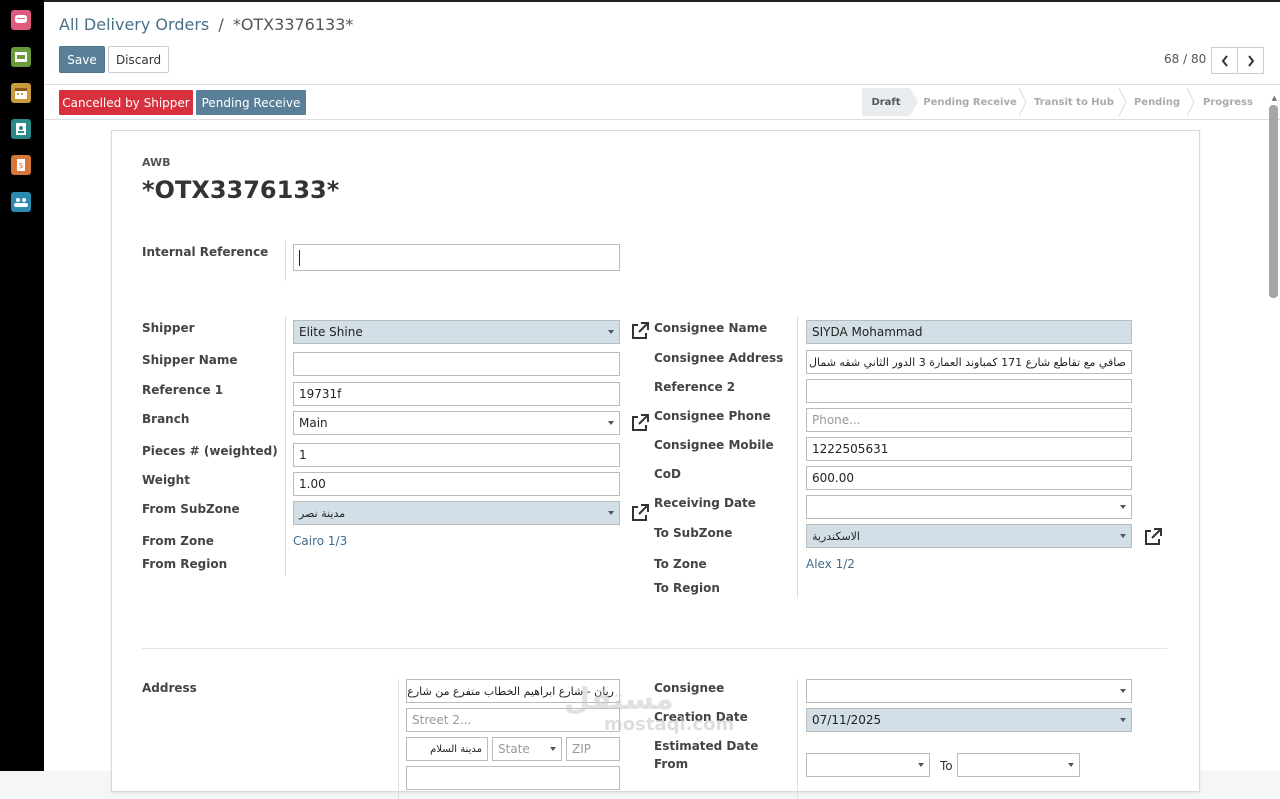 The height and width of the screenshot is (799, 1280). What do you see at coordinates (668, 474) in the screenshot?
I see `cod-label: CoD` at bounding box center [668, 474].